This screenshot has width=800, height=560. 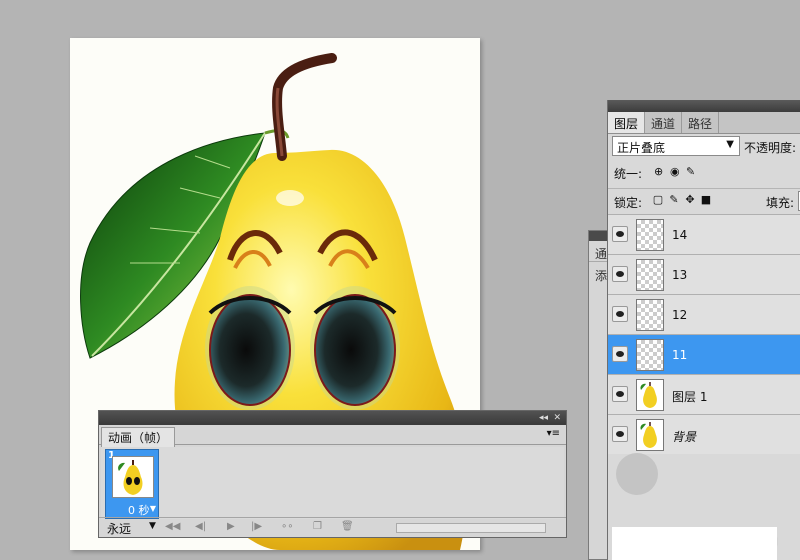 I want to click on animation-controls: 永远 ▼ ◀◀ ◀| ▶ |▶ ∘∘ ❐ 🗑, so click(x=332, y=527).